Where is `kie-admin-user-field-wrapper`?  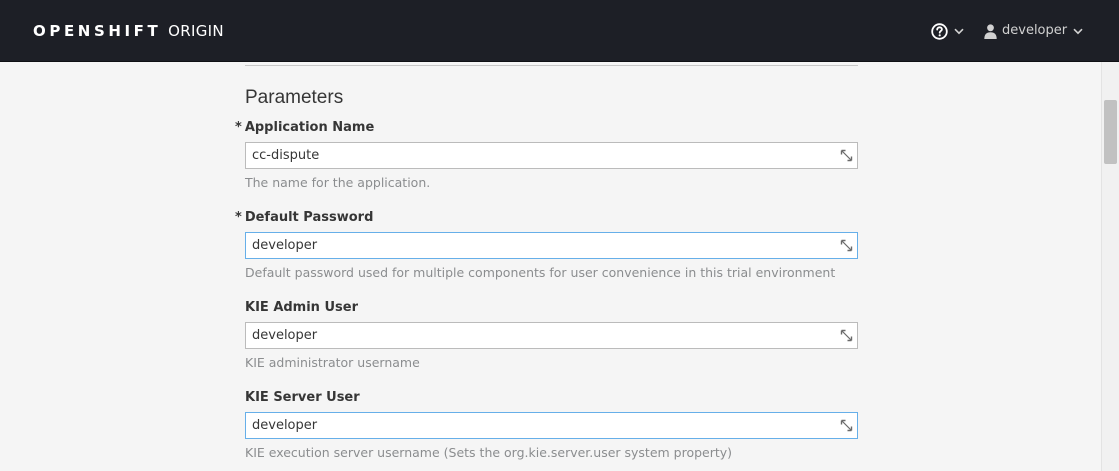
kie-admin-user-field-wrapper is located at coordinates (551, 335).